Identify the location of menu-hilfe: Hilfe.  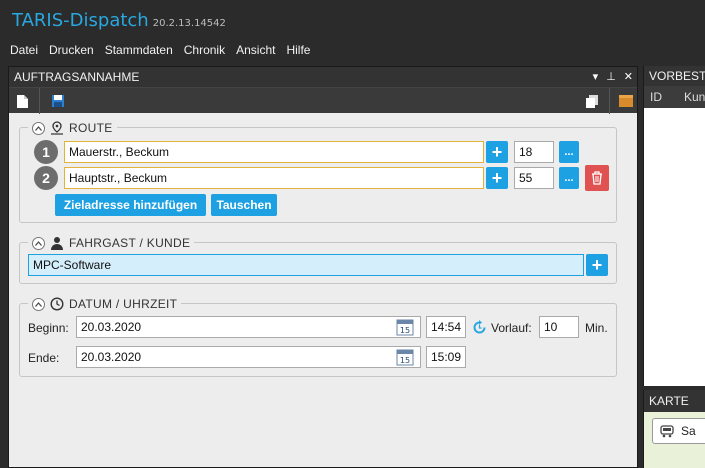
(298, 50).